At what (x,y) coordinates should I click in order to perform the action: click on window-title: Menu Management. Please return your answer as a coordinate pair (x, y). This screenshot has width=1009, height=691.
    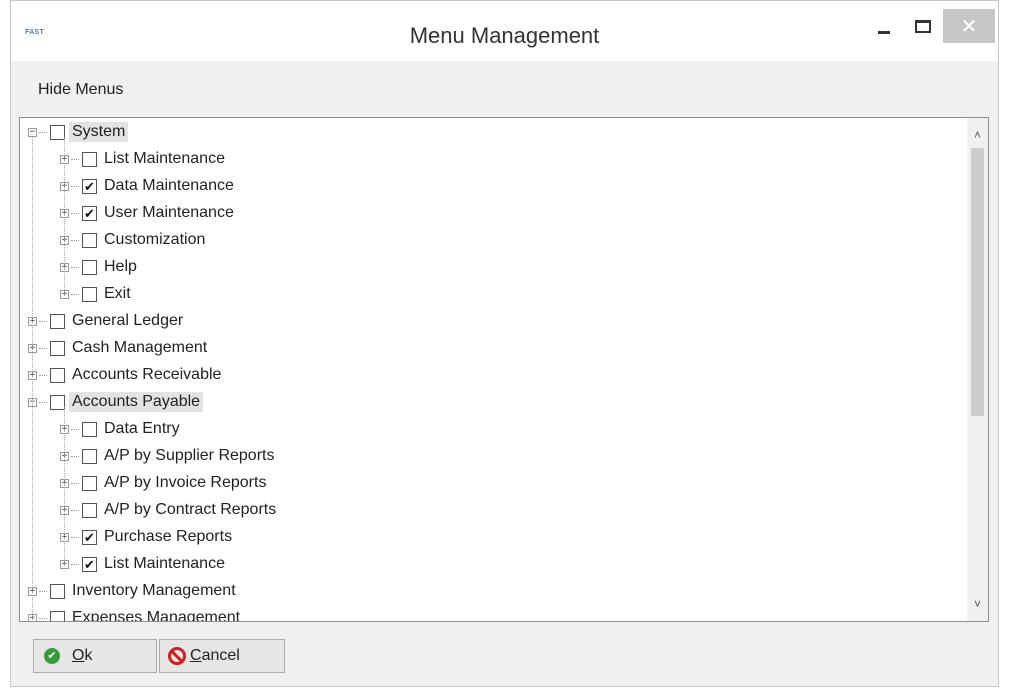
    Looking at the image, I should click on (504, 35).